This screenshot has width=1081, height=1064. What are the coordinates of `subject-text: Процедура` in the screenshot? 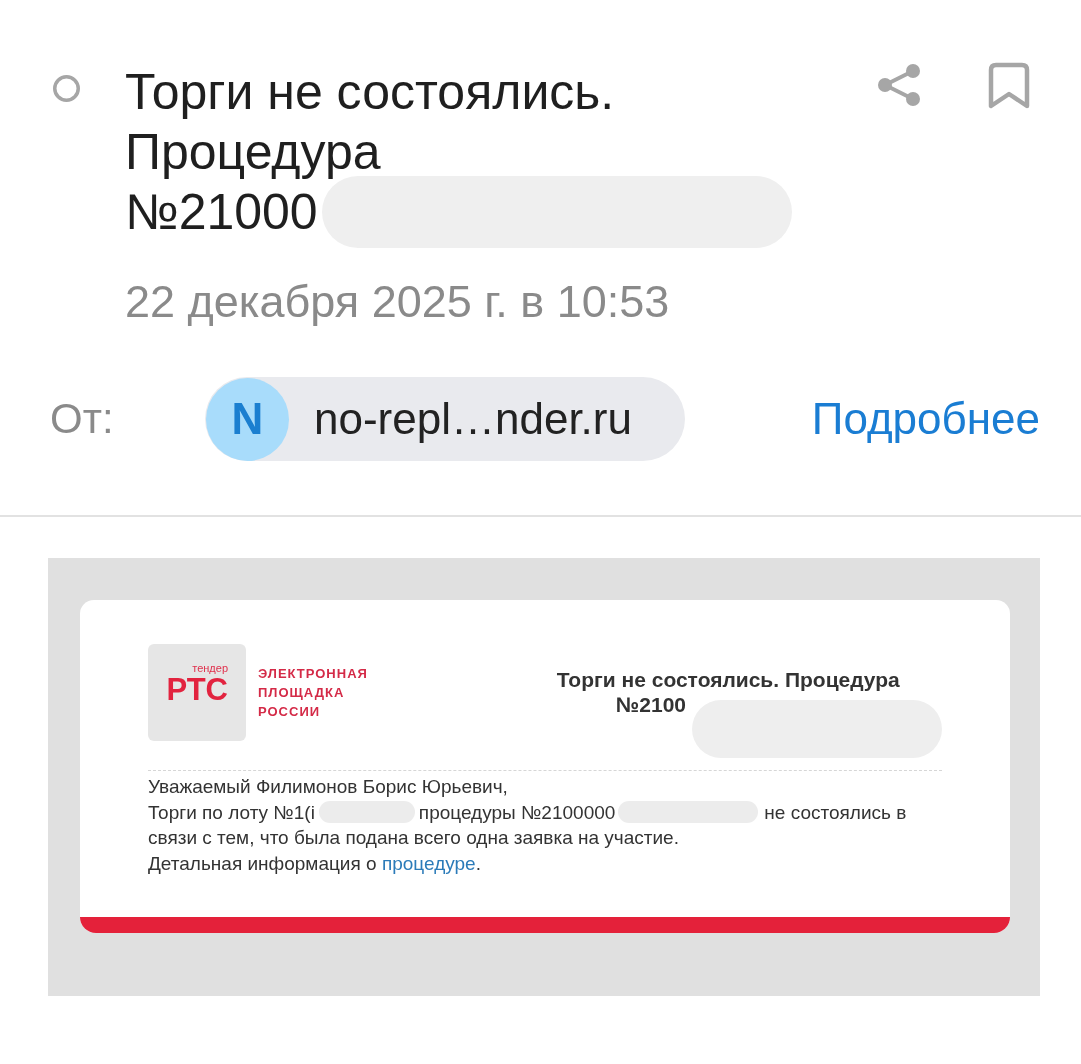 It's located at (253, 152).